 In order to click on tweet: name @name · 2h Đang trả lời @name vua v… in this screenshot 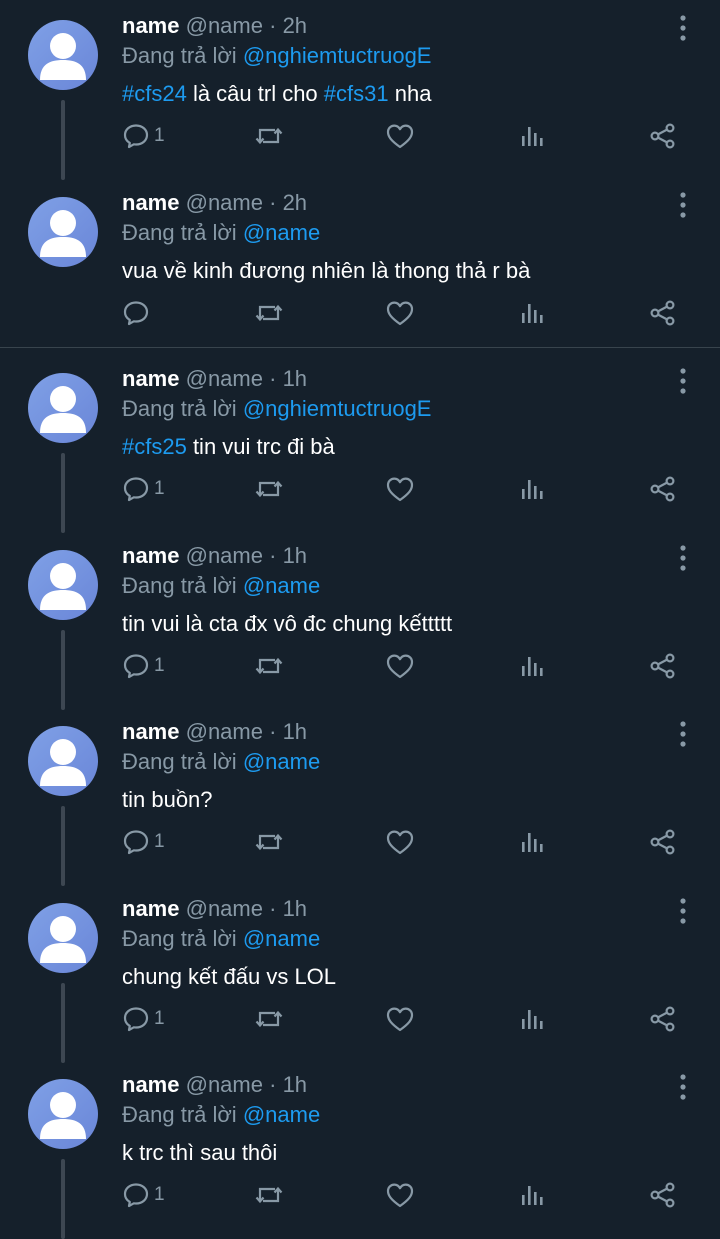, I will do `click(360, 265)`.